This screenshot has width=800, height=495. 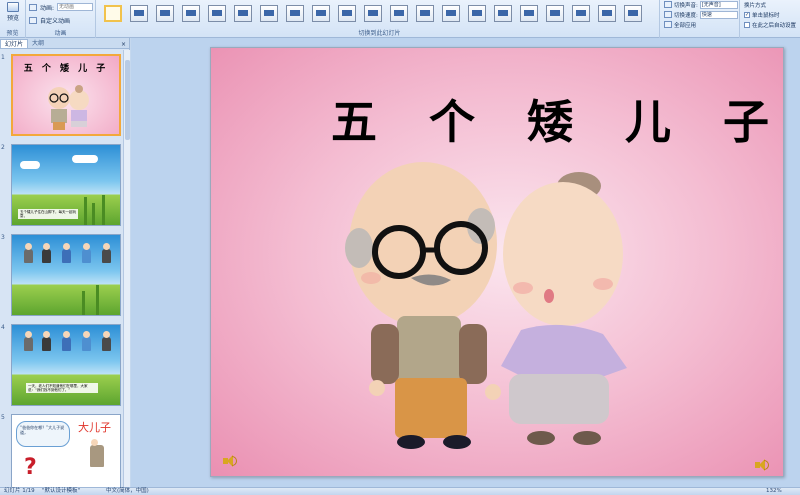 What do you see at coordinates (66, 185) in the screenshot?
I see `slide-thumbnail: 五个矮儿子住在山脚下，每天一起玩耍，` at bounding box center [66, 185].